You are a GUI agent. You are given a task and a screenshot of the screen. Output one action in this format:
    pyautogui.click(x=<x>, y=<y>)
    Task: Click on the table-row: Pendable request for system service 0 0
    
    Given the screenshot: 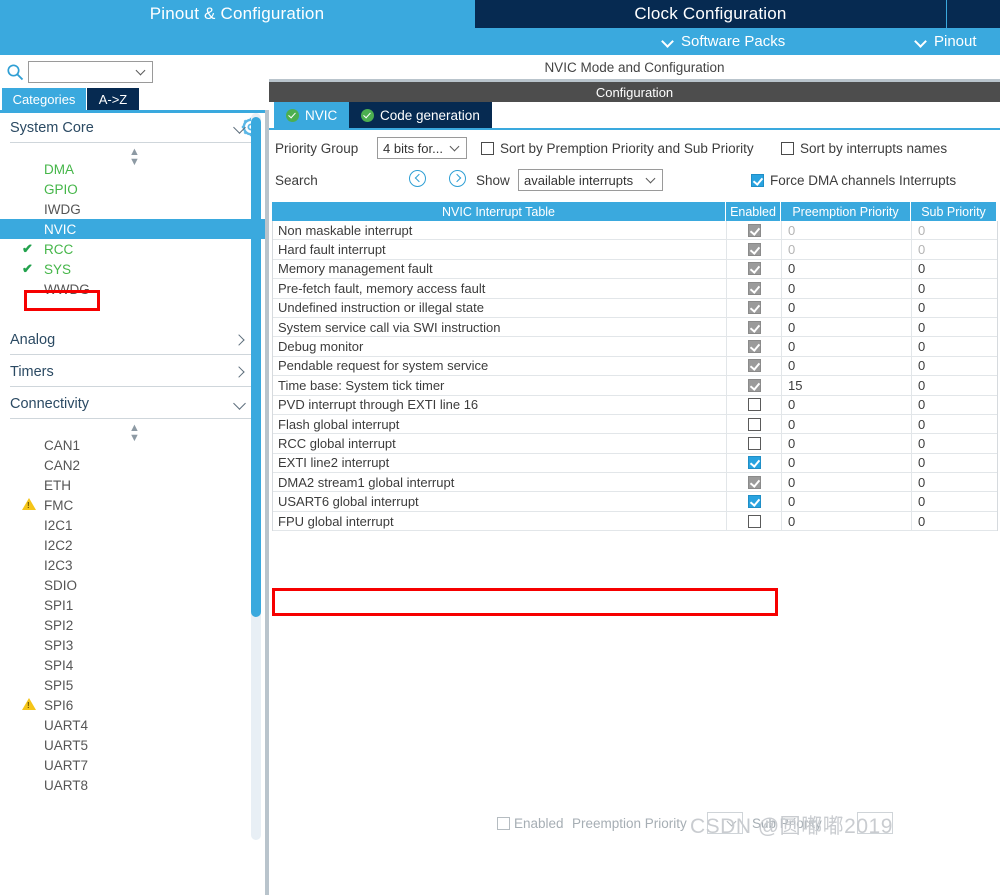 What is the action you would take?
    pyautogui.click(x=635, y=366)
    